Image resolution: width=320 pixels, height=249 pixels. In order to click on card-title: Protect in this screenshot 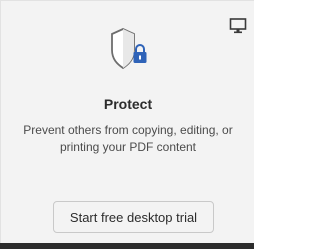, I will do `click(128, 104)`.